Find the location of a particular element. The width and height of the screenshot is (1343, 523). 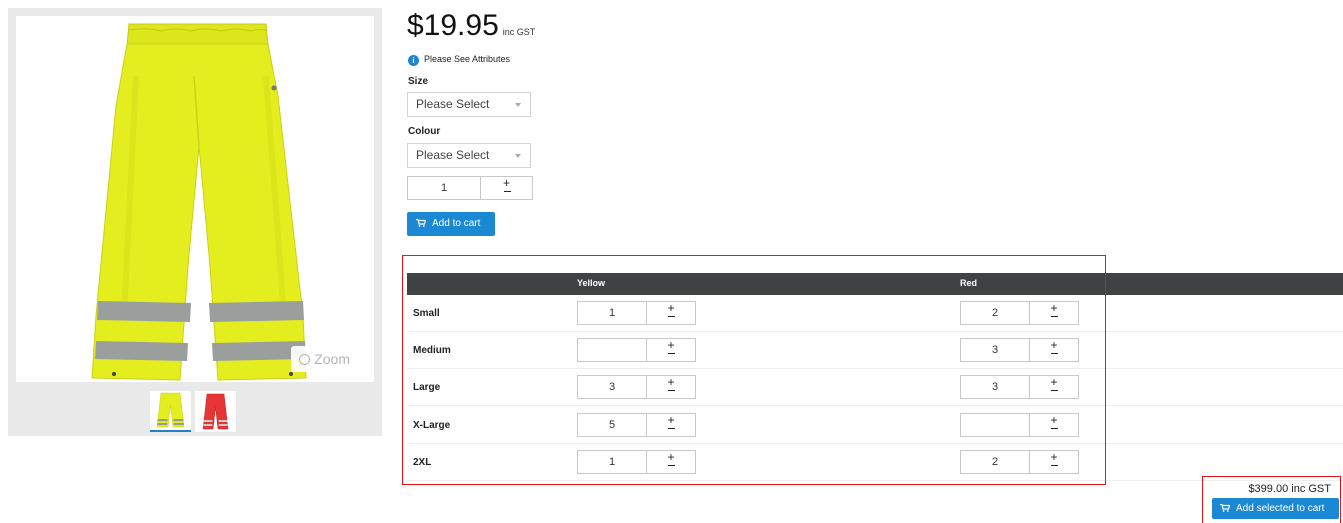

minus-icon is located at coordinates (507, 191).